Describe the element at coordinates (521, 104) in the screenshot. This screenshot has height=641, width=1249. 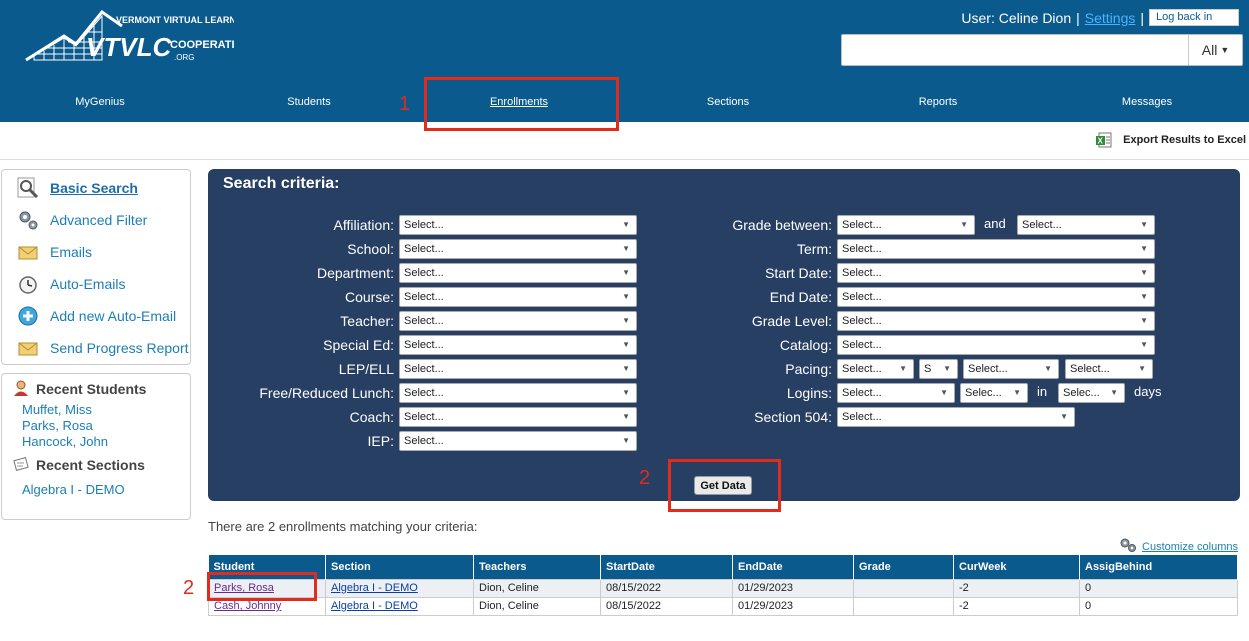
I see `highlight-box-enrollments` at that location.